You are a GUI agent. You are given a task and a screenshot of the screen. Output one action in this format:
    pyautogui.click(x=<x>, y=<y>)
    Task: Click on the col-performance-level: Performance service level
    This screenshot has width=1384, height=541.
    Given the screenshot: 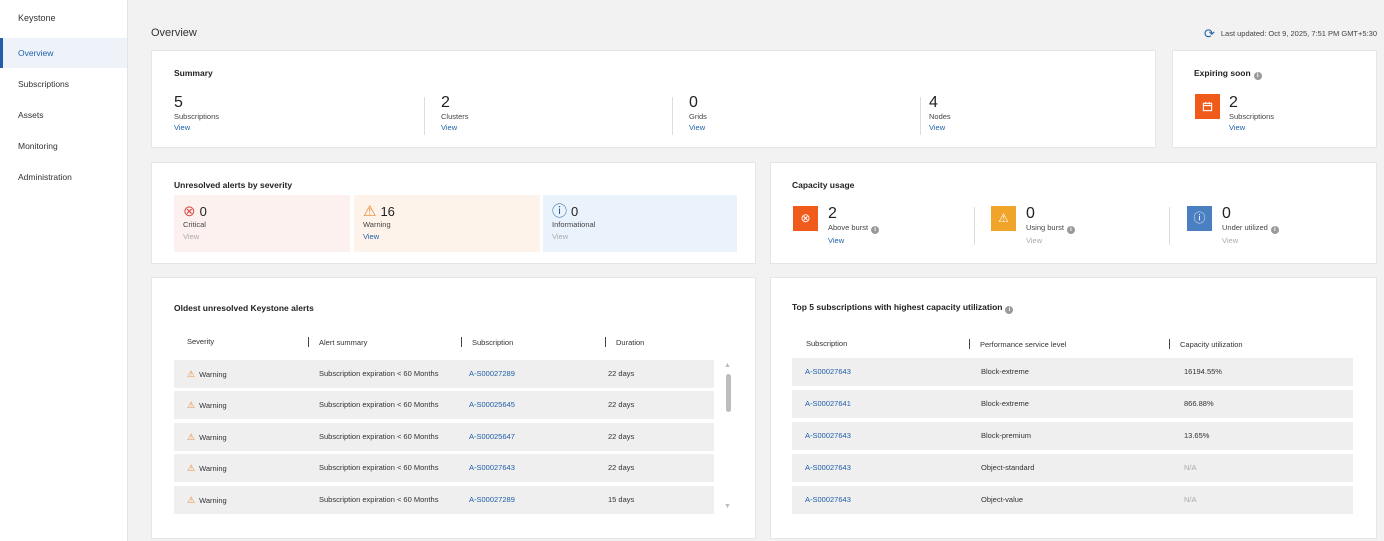 What is the action you would take?
    pyautogui.click(x=1017, y=344)
    